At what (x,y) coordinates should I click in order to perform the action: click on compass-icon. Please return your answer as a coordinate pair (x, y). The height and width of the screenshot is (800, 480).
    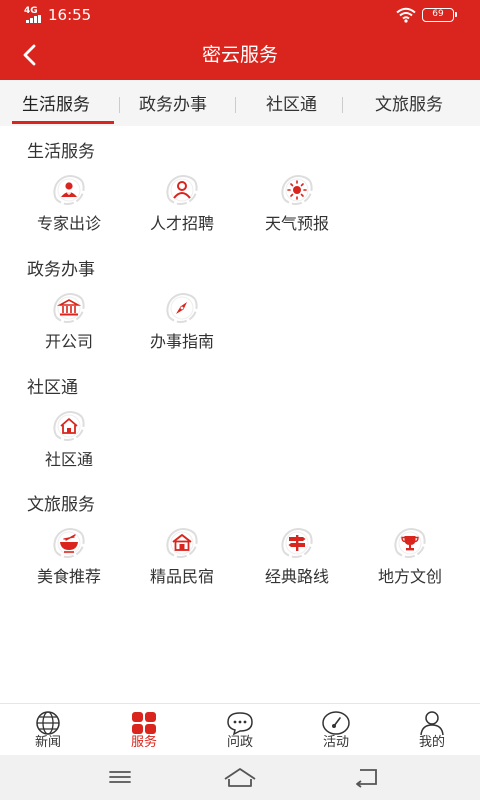
    Looking at the image, I should click on (182, 308).